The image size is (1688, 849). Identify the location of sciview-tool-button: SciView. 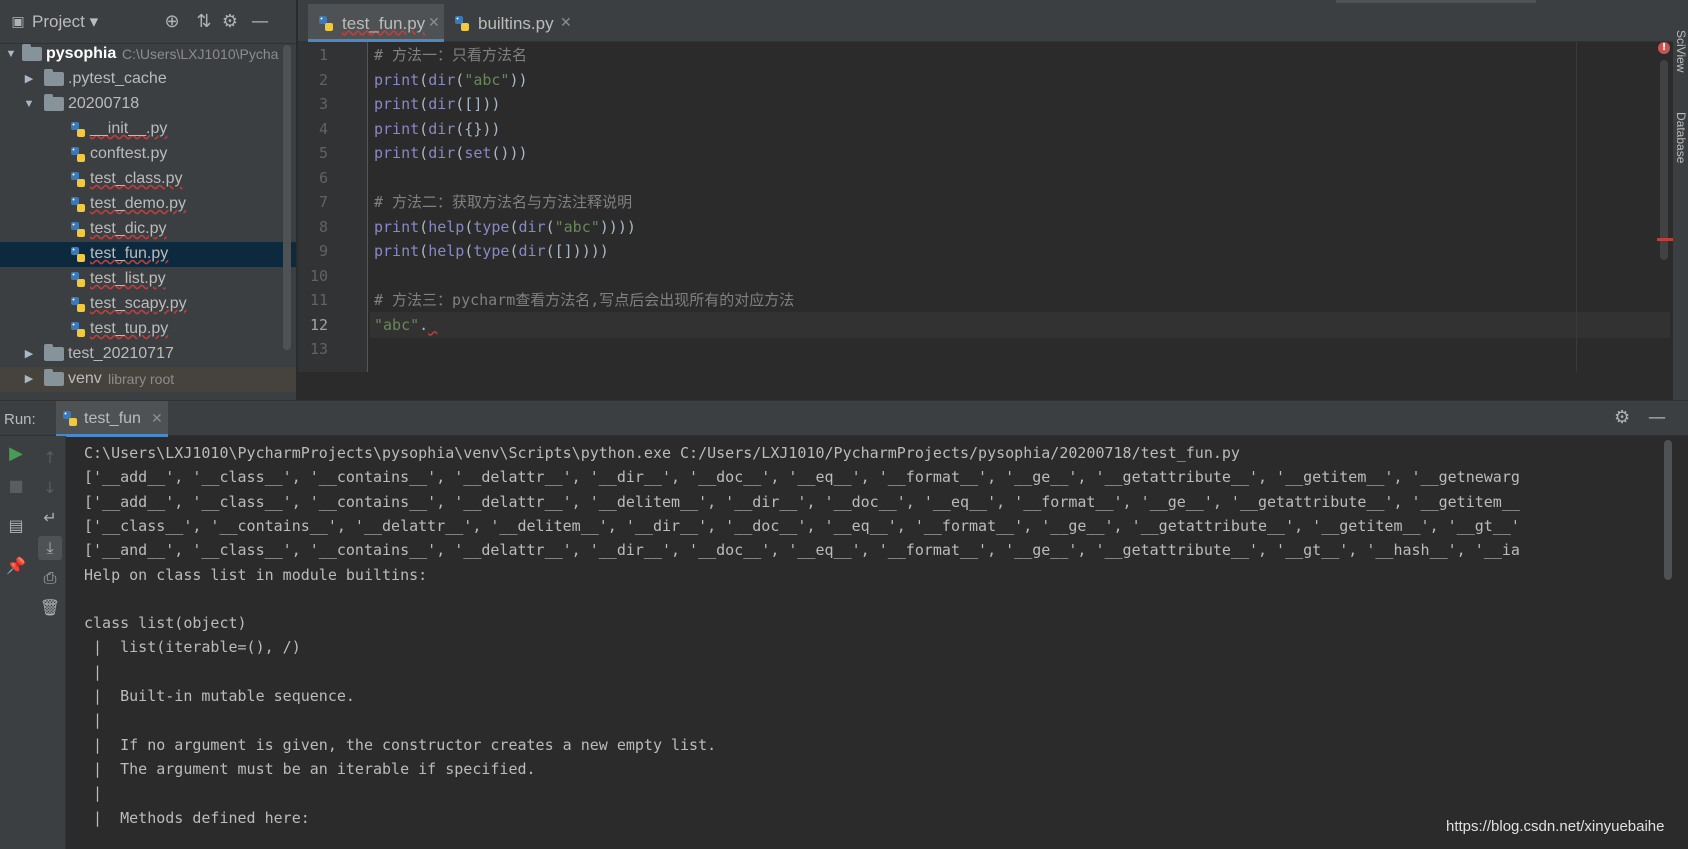
(1680, 51).